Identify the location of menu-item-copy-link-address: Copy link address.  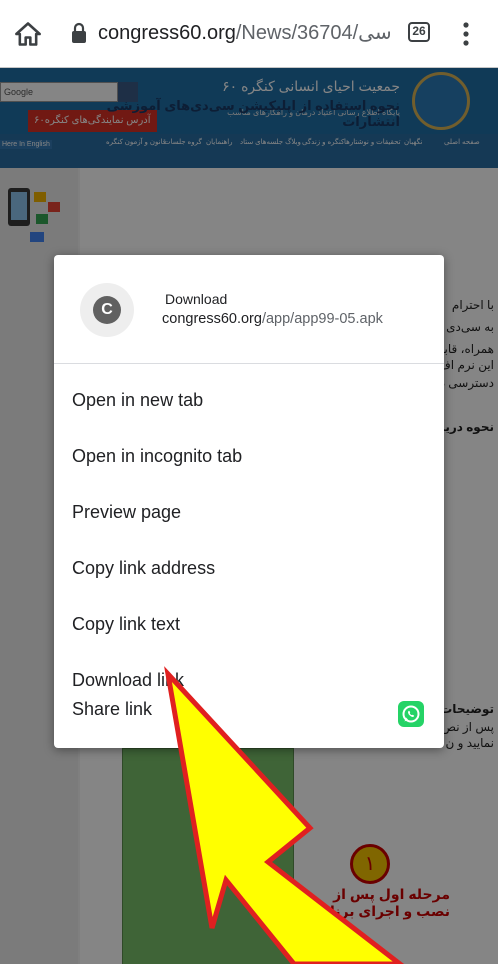
(249, 571).